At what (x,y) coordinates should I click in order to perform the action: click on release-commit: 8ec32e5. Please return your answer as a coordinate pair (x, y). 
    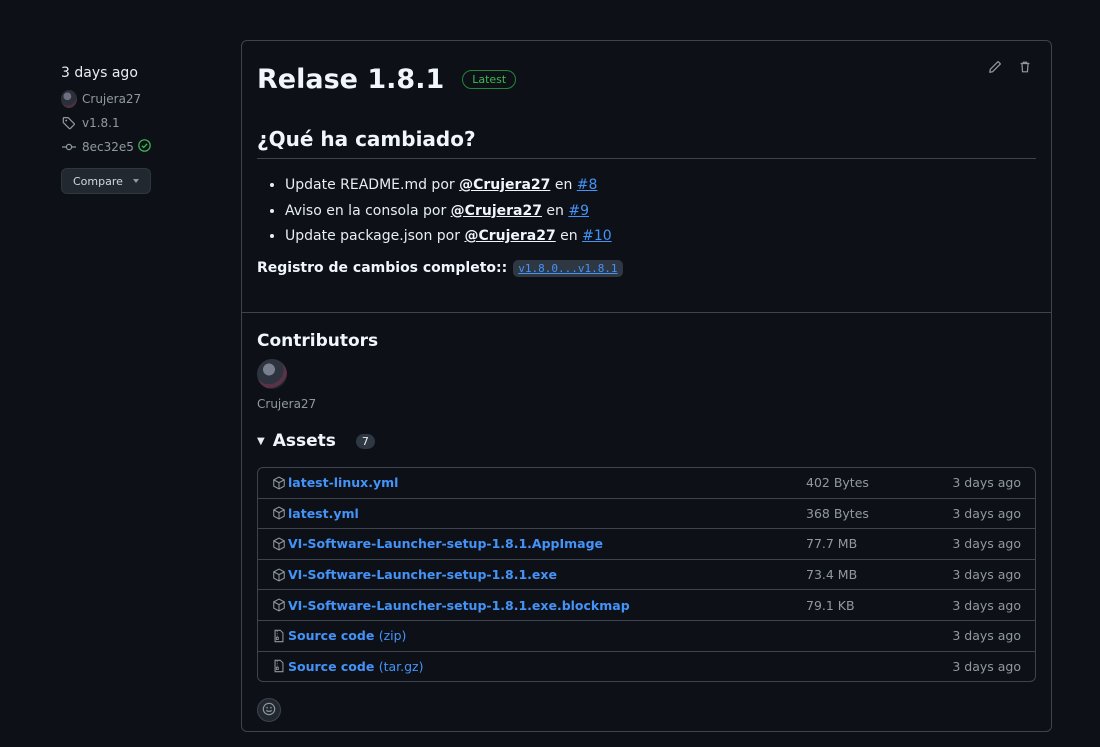
    Looking at the image, I should click on (141, 147).